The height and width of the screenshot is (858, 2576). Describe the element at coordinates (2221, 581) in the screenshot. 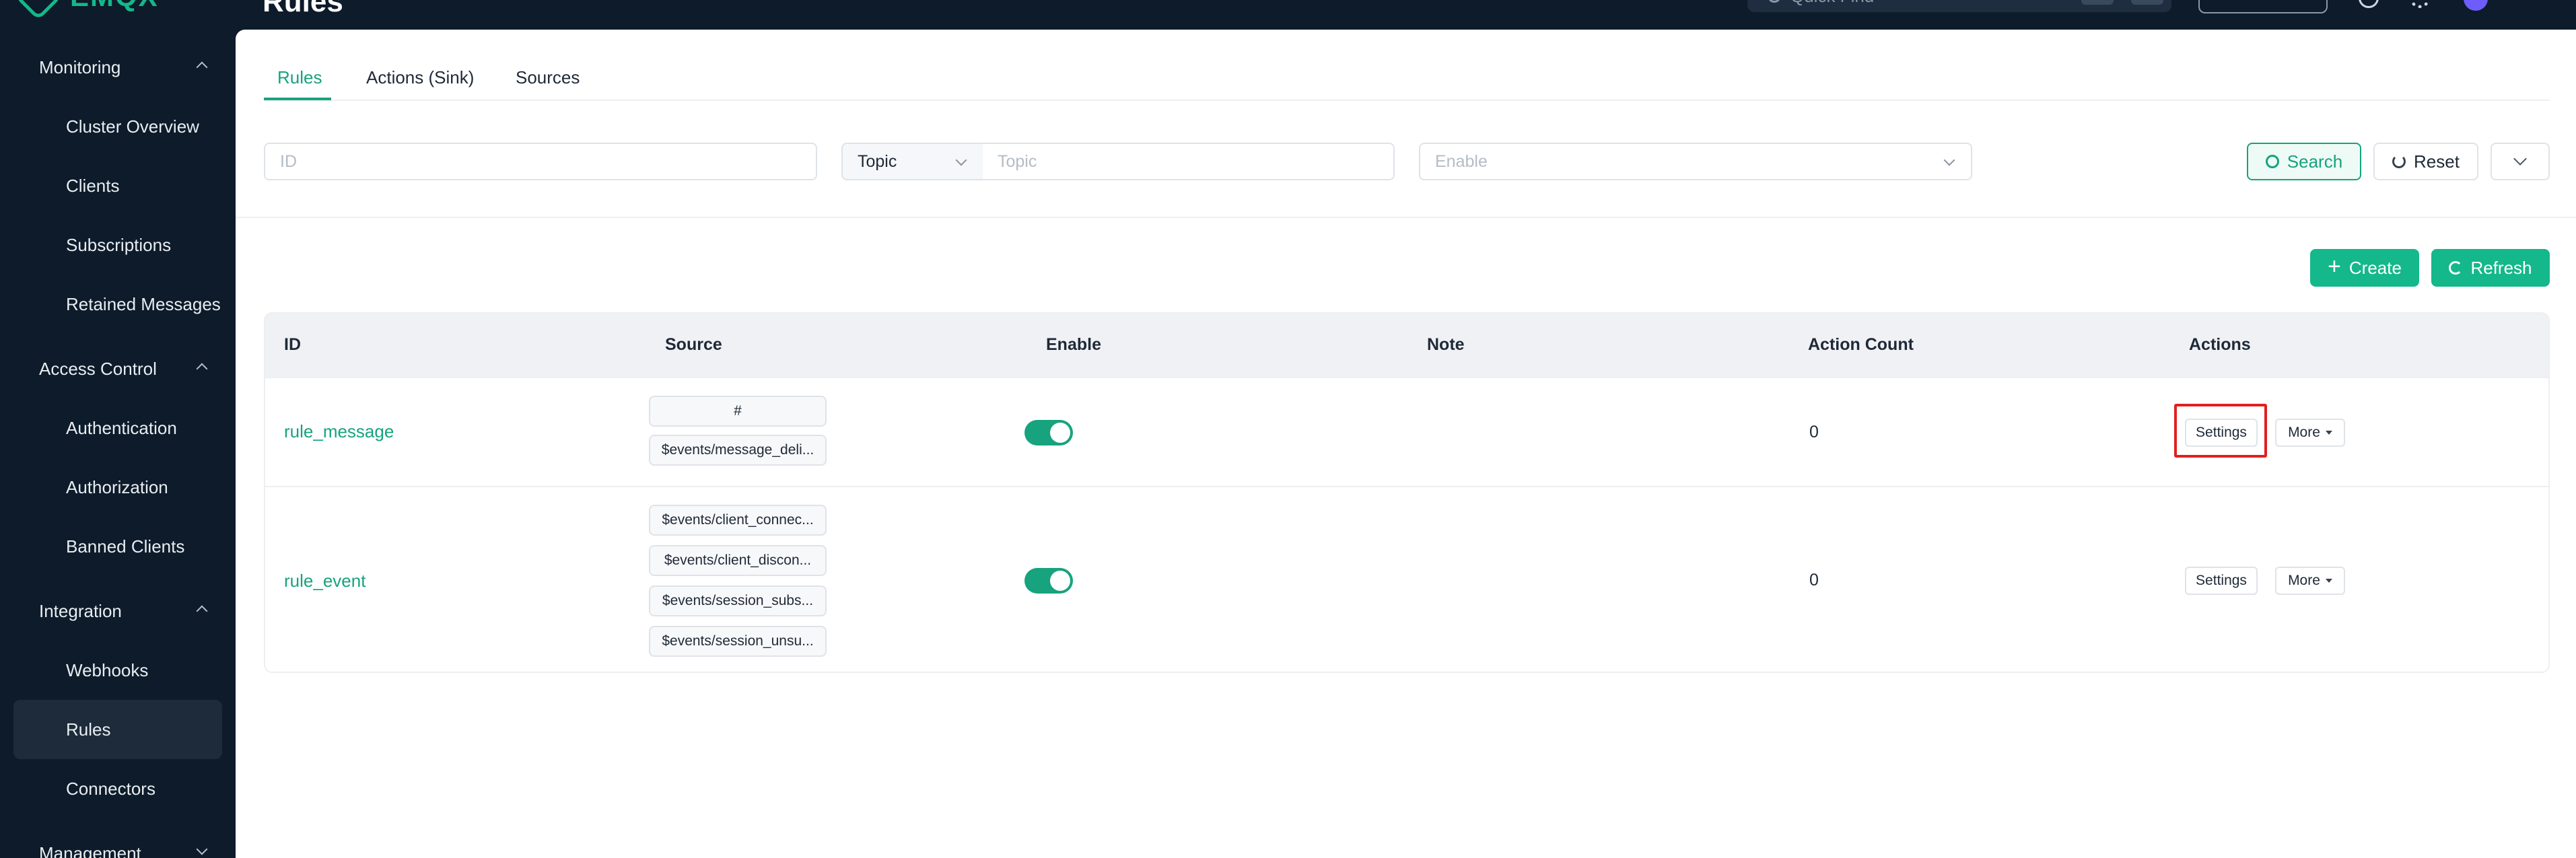

I see `settings-button: Settings` at that location.